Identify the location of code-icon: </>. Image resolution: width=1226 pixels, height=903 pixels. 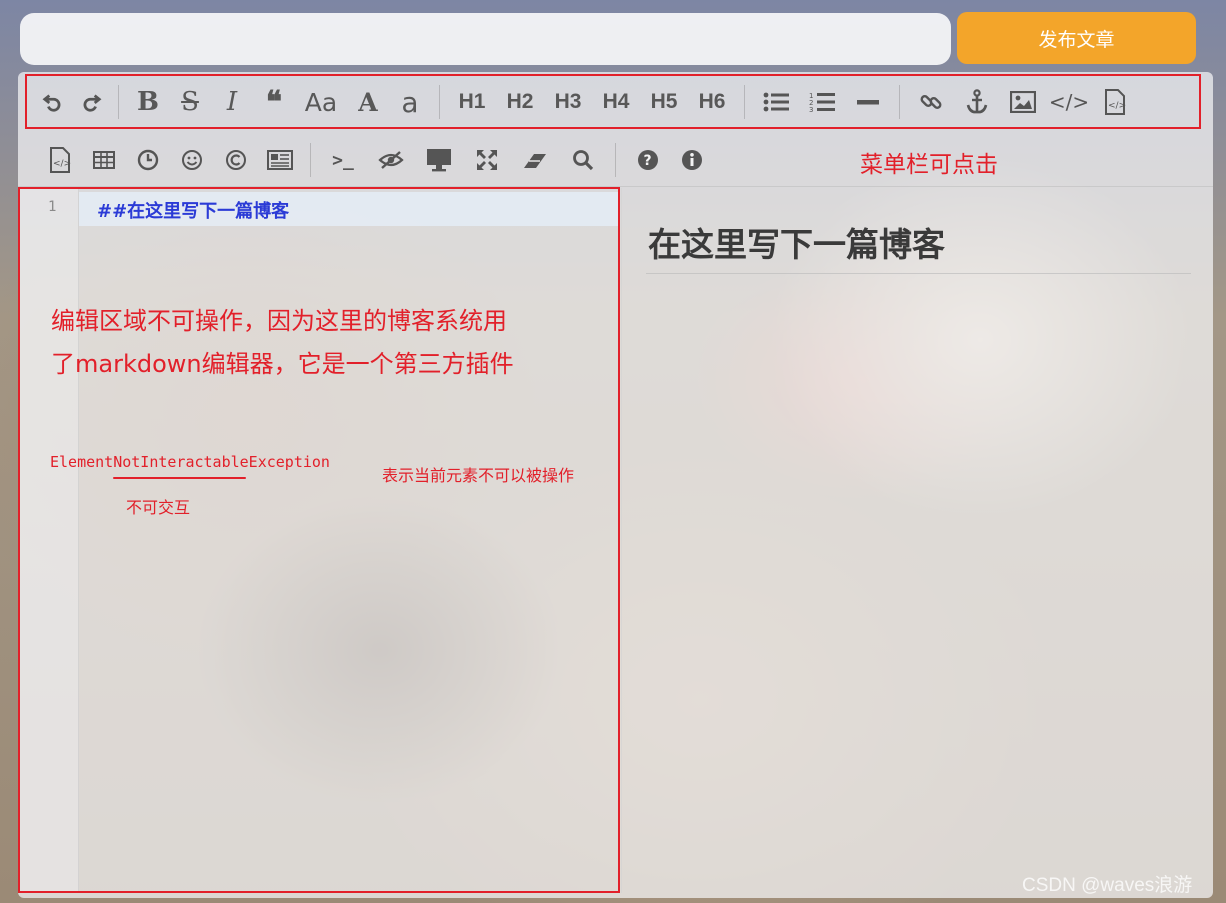
(1069, 102).